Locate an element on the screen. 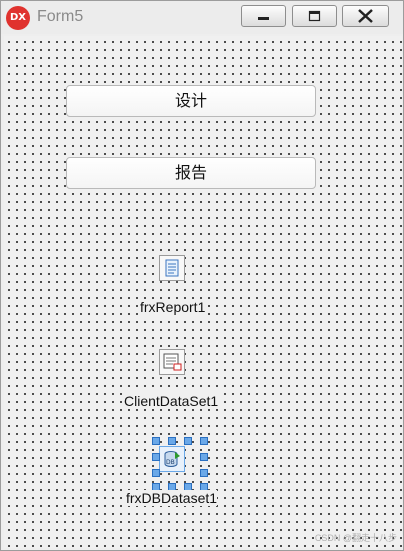 This screenshot has height=551, width=404. watermark: CSDN @翻走十八步 is located at coordinates (355, 538).